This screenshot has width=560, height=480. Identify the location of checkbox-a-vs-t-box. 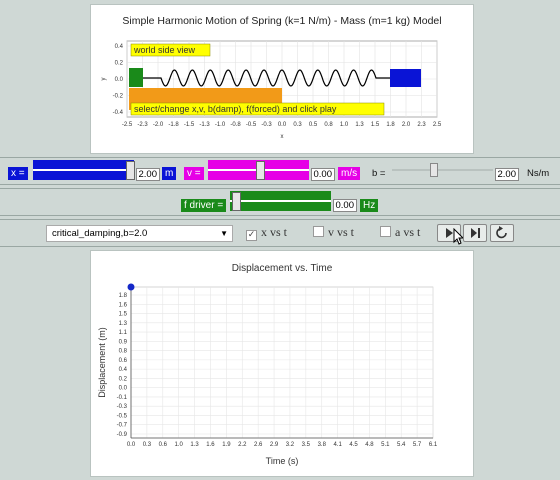
(385, 231).